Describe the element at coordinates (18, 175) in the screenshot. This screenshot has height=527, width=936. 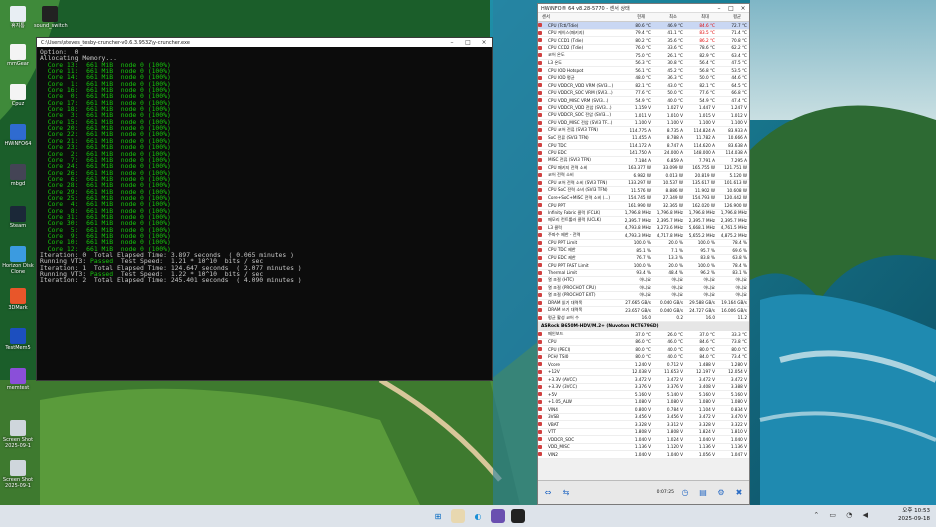
I see `app-icon: mbgd` at that location.